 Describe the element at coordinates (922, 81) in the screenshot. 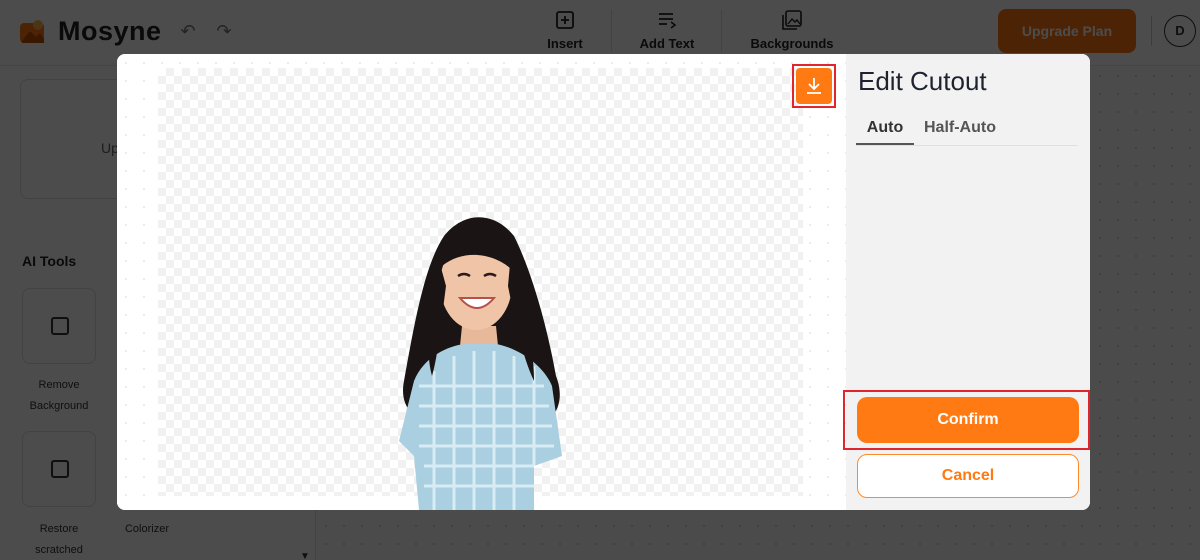

I see `dialog-title: Edit Cutout` at that location.